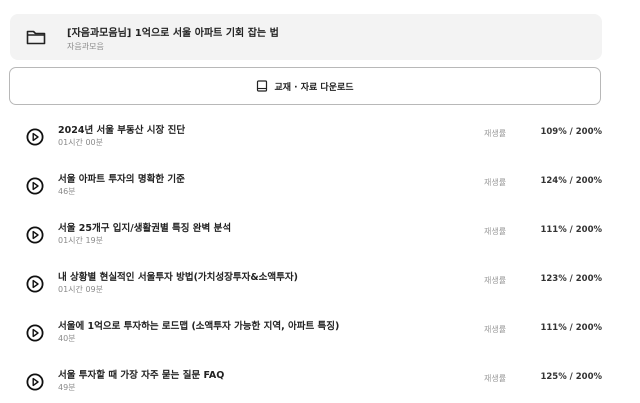 The image size is (640, 403). What do you see at coordinates (121, 179) in the screenshot?
I see `lesson-title: 서울 아파트 투자의 명확한 기준` at bounding box center [121, 179].